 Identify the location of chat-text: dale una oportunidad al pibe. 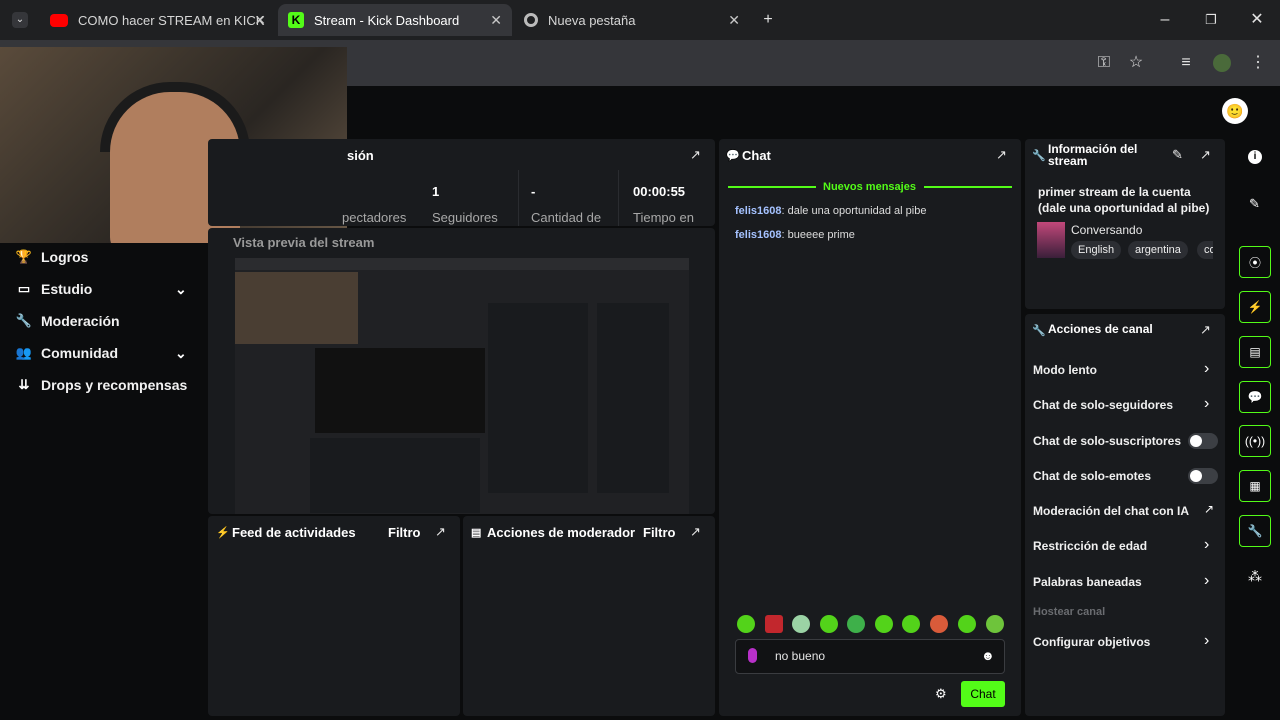
(857, 211).